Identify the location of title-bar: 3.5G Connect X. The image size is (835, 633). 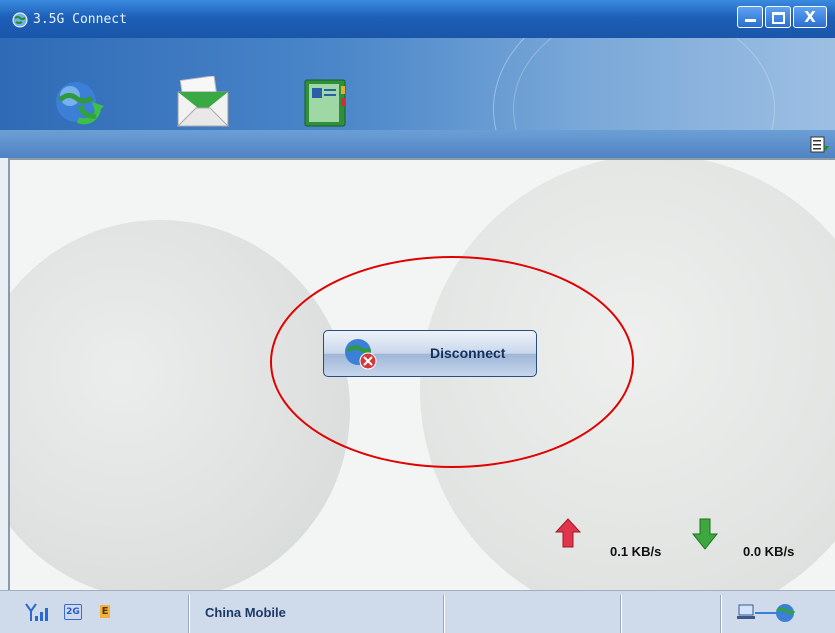
(417, 19).